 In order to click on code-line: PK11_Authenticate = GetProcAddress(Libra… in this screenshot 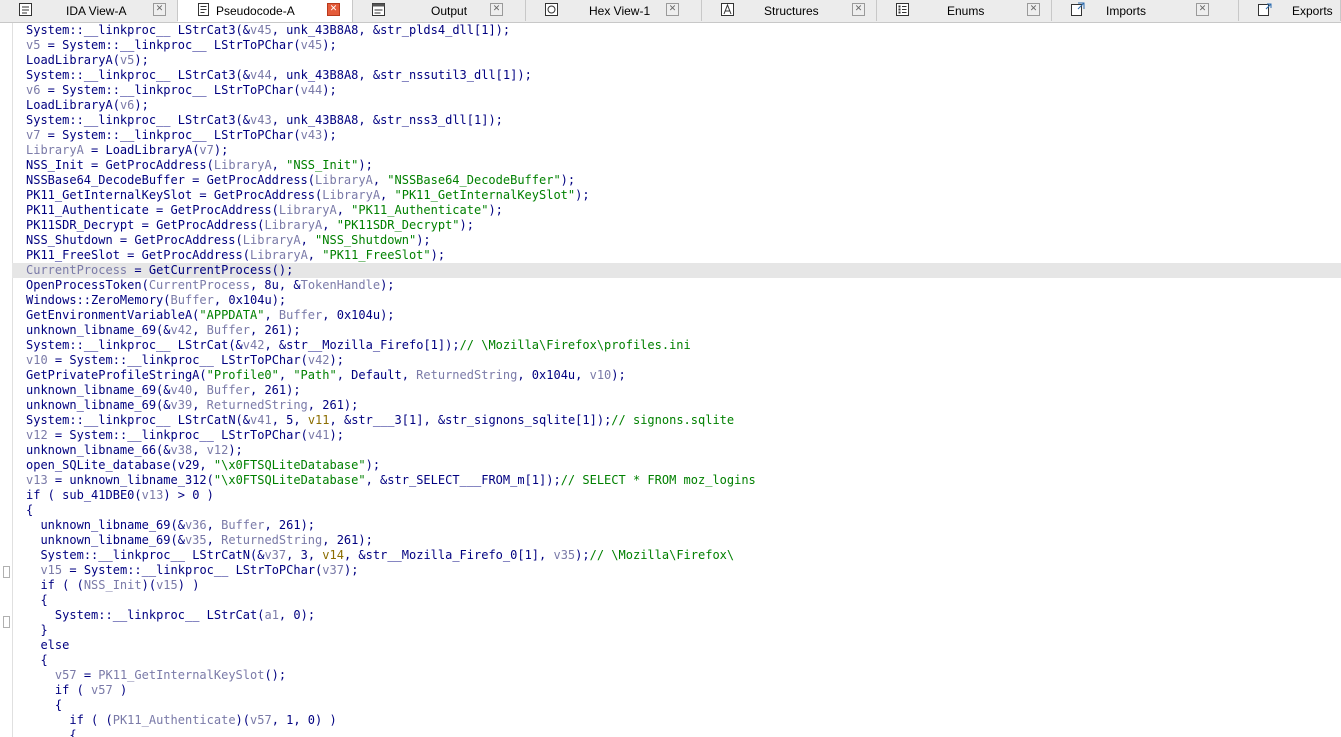, I will do `click(676, 210)`.